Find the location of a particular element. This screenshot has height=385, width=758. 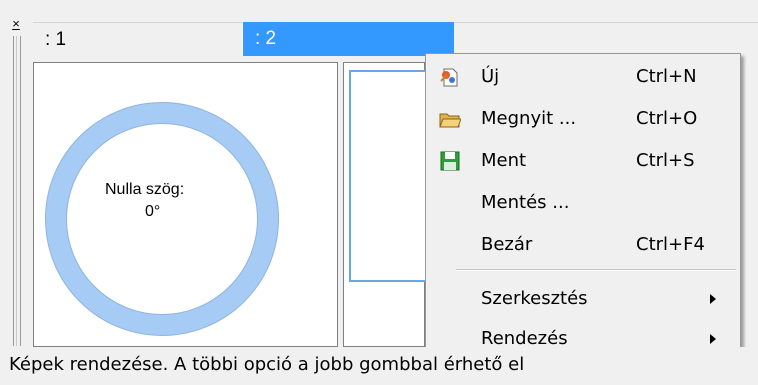

tab-2: : 2 is located at coordinates (348, 39).